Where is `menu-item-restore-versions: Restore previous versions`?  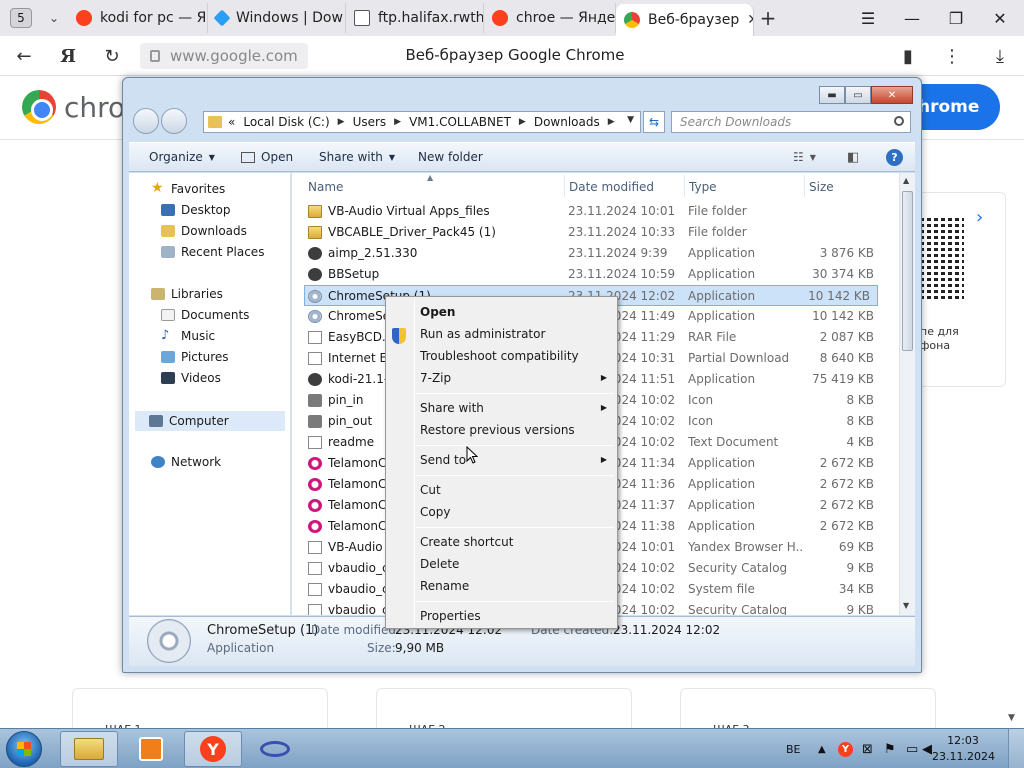
menu-item-restore-versions: Restore previous versions is located at coordinates (497, 430).